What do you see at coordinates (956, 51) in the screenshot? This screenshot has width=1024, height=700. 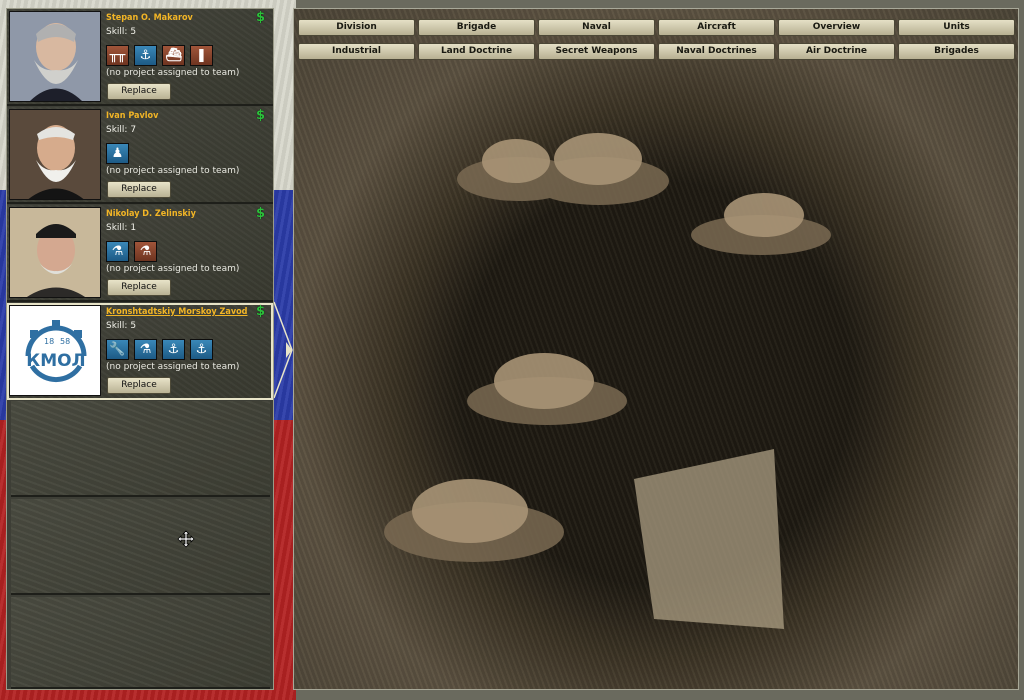 I see `tab-brigades: Brigades` at bounding box center [956, 51].